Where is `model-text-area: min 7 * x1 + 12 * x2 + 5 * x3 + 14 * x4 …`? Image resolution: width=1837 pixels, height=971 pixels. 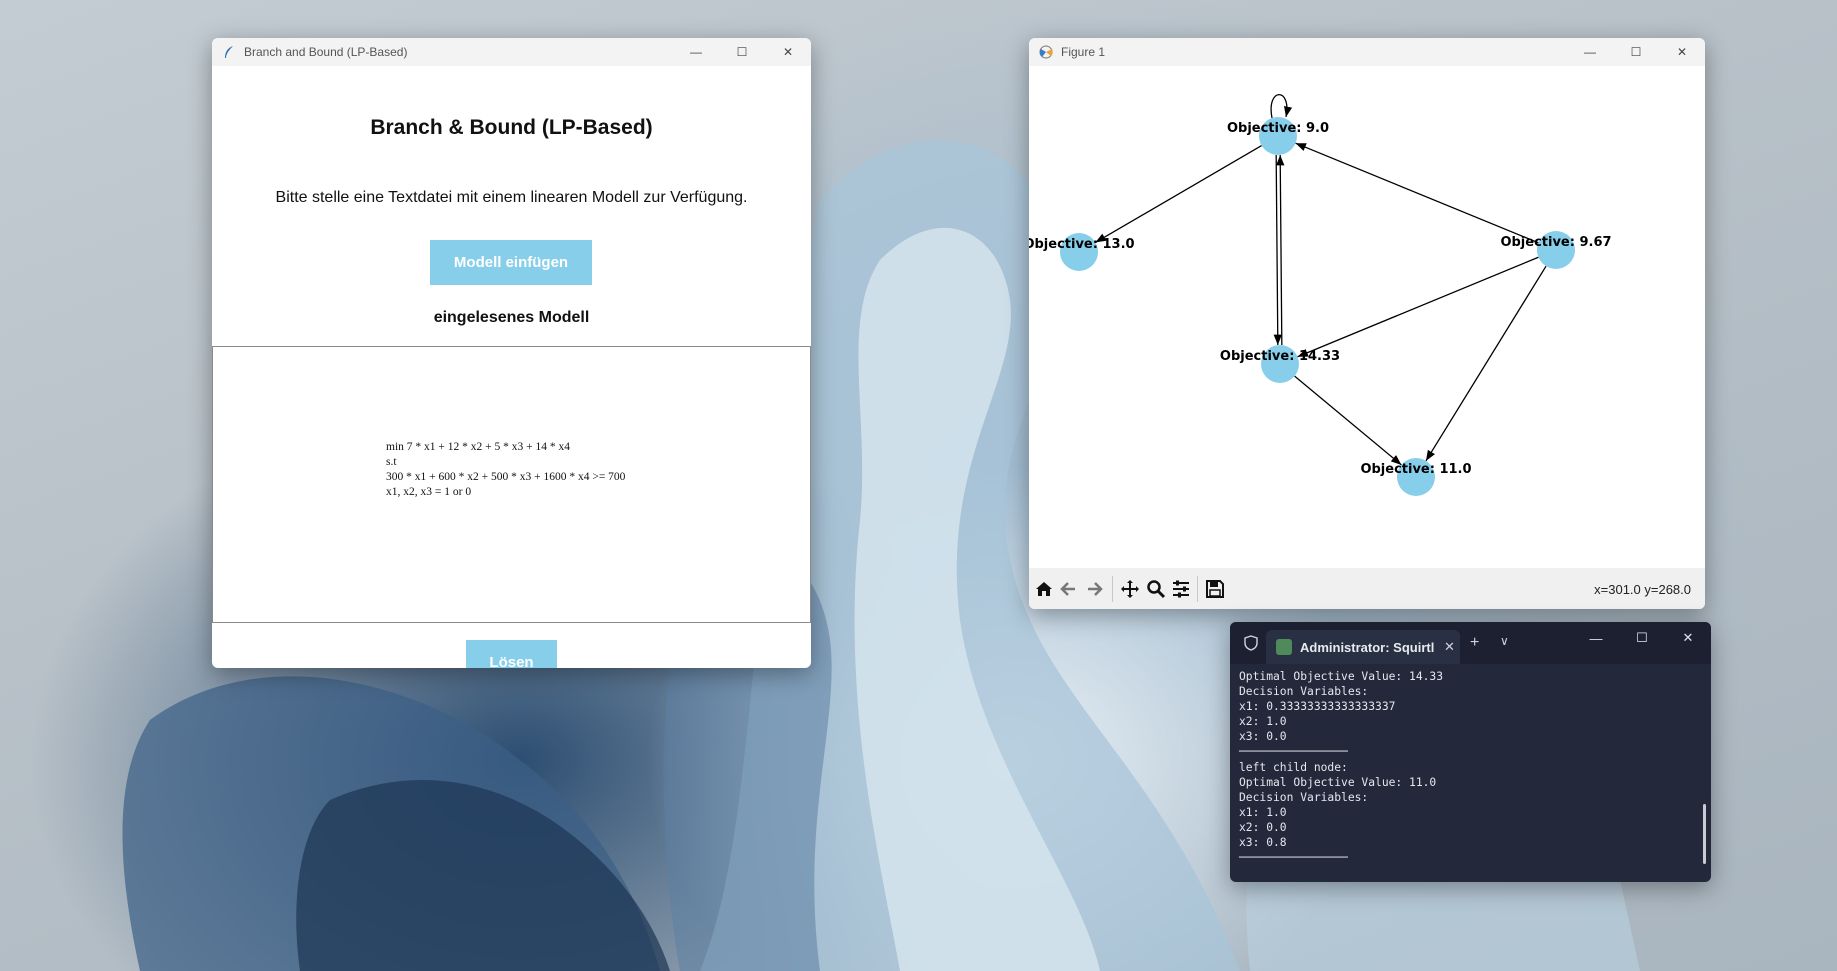 model-text-area: min 7 * x1 + 12 * x2 + 5 * x3 + 14 * x4 … is located at coordinates (511, 484).